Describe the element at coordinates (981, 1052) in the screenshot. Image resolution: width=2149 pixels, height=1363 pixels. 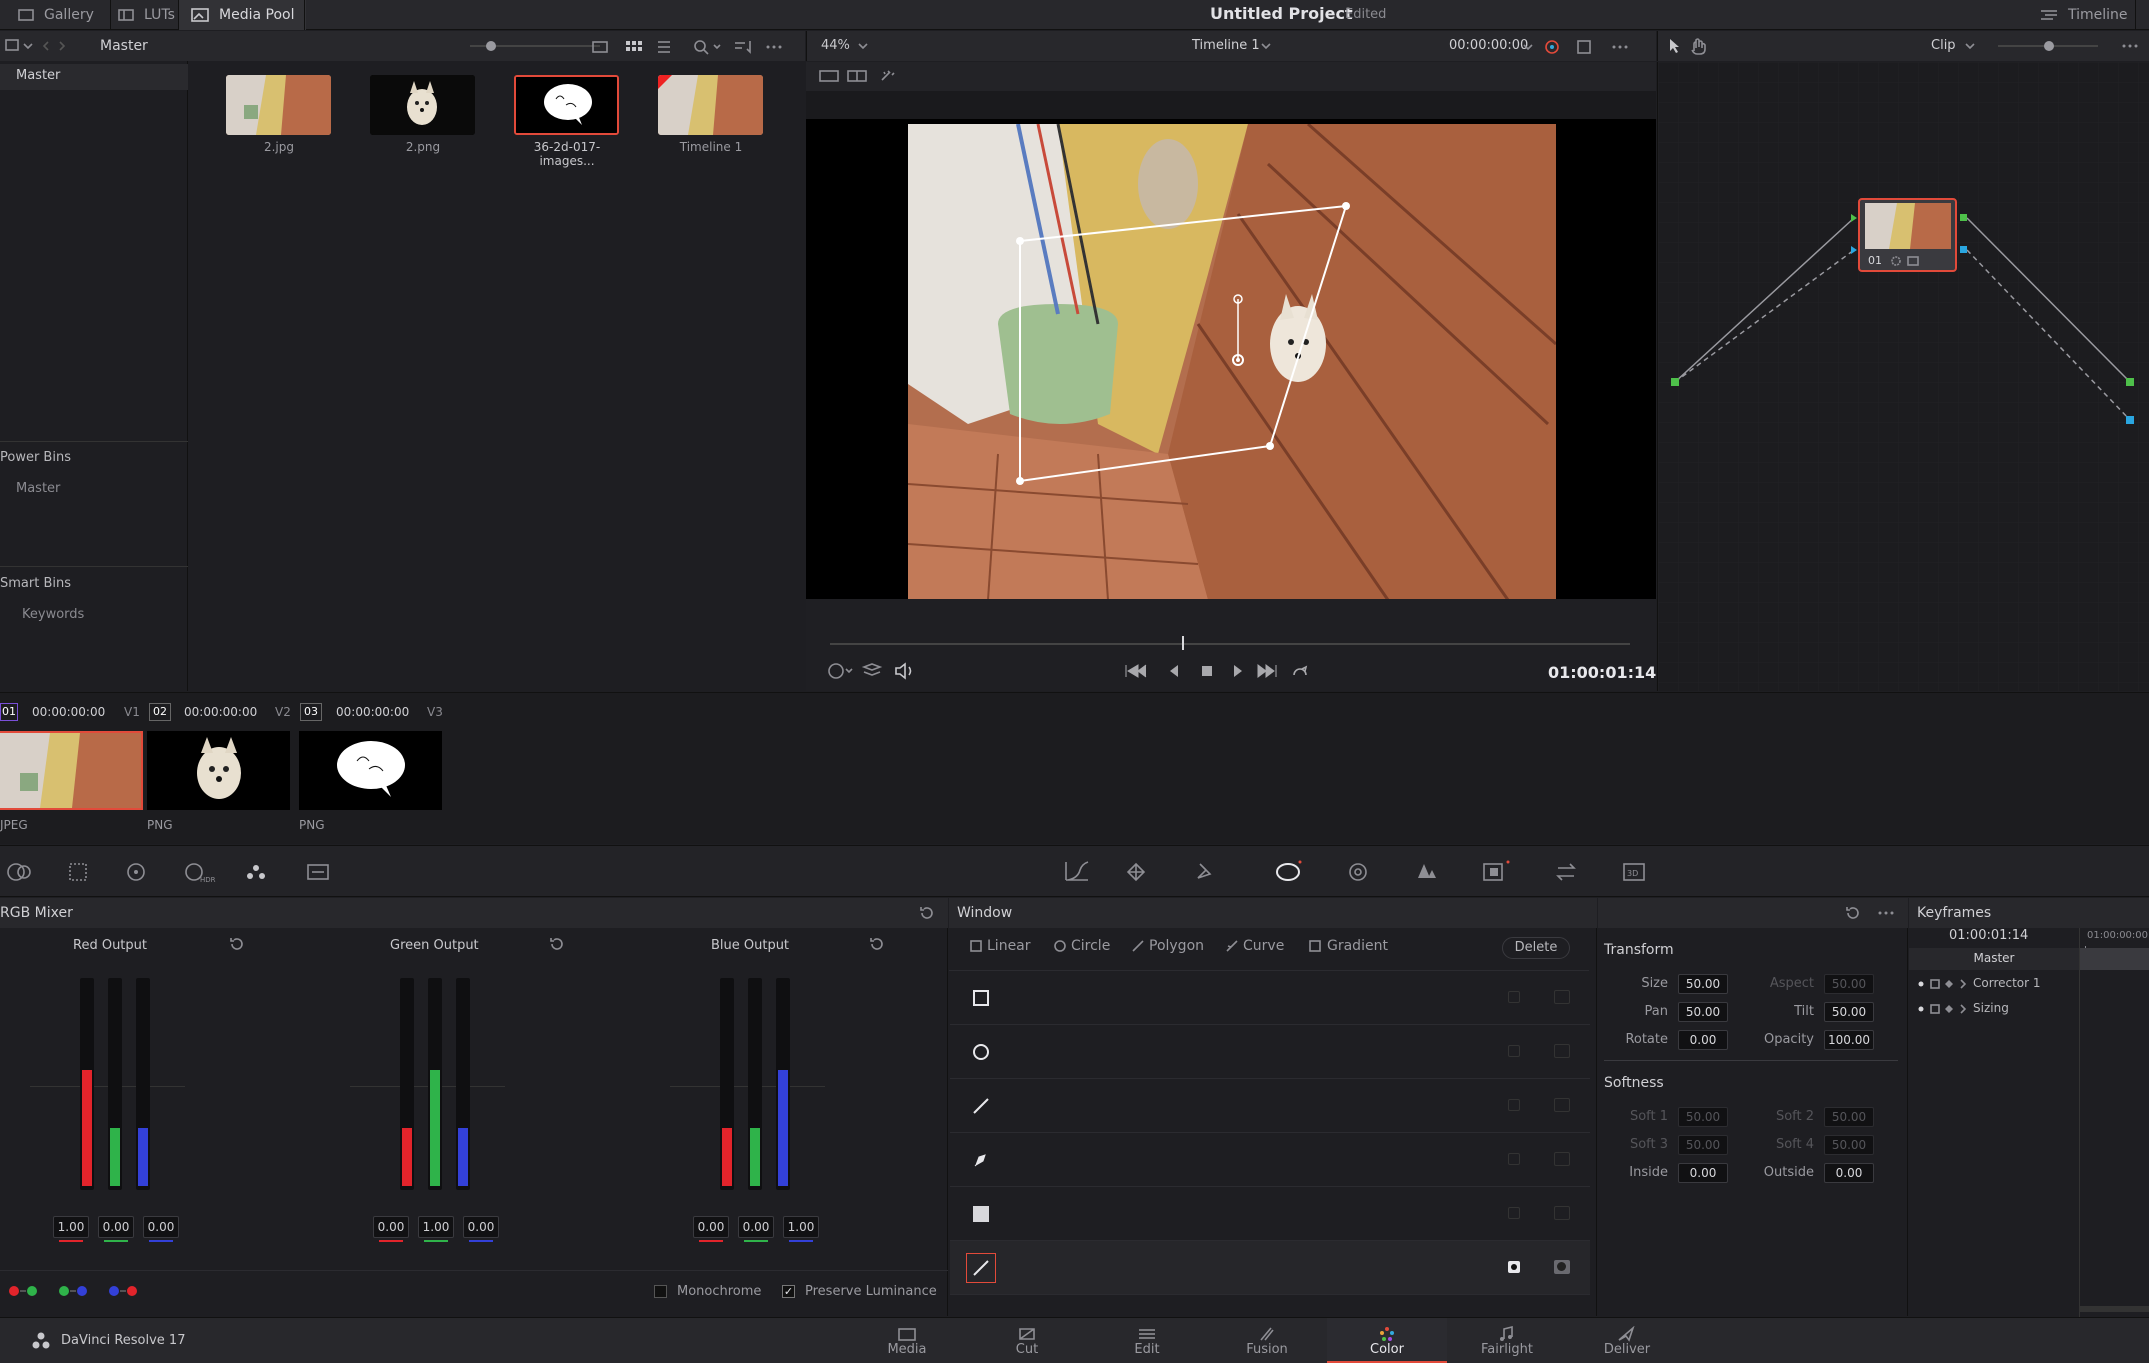
I see `circle-window-icon` at that location.